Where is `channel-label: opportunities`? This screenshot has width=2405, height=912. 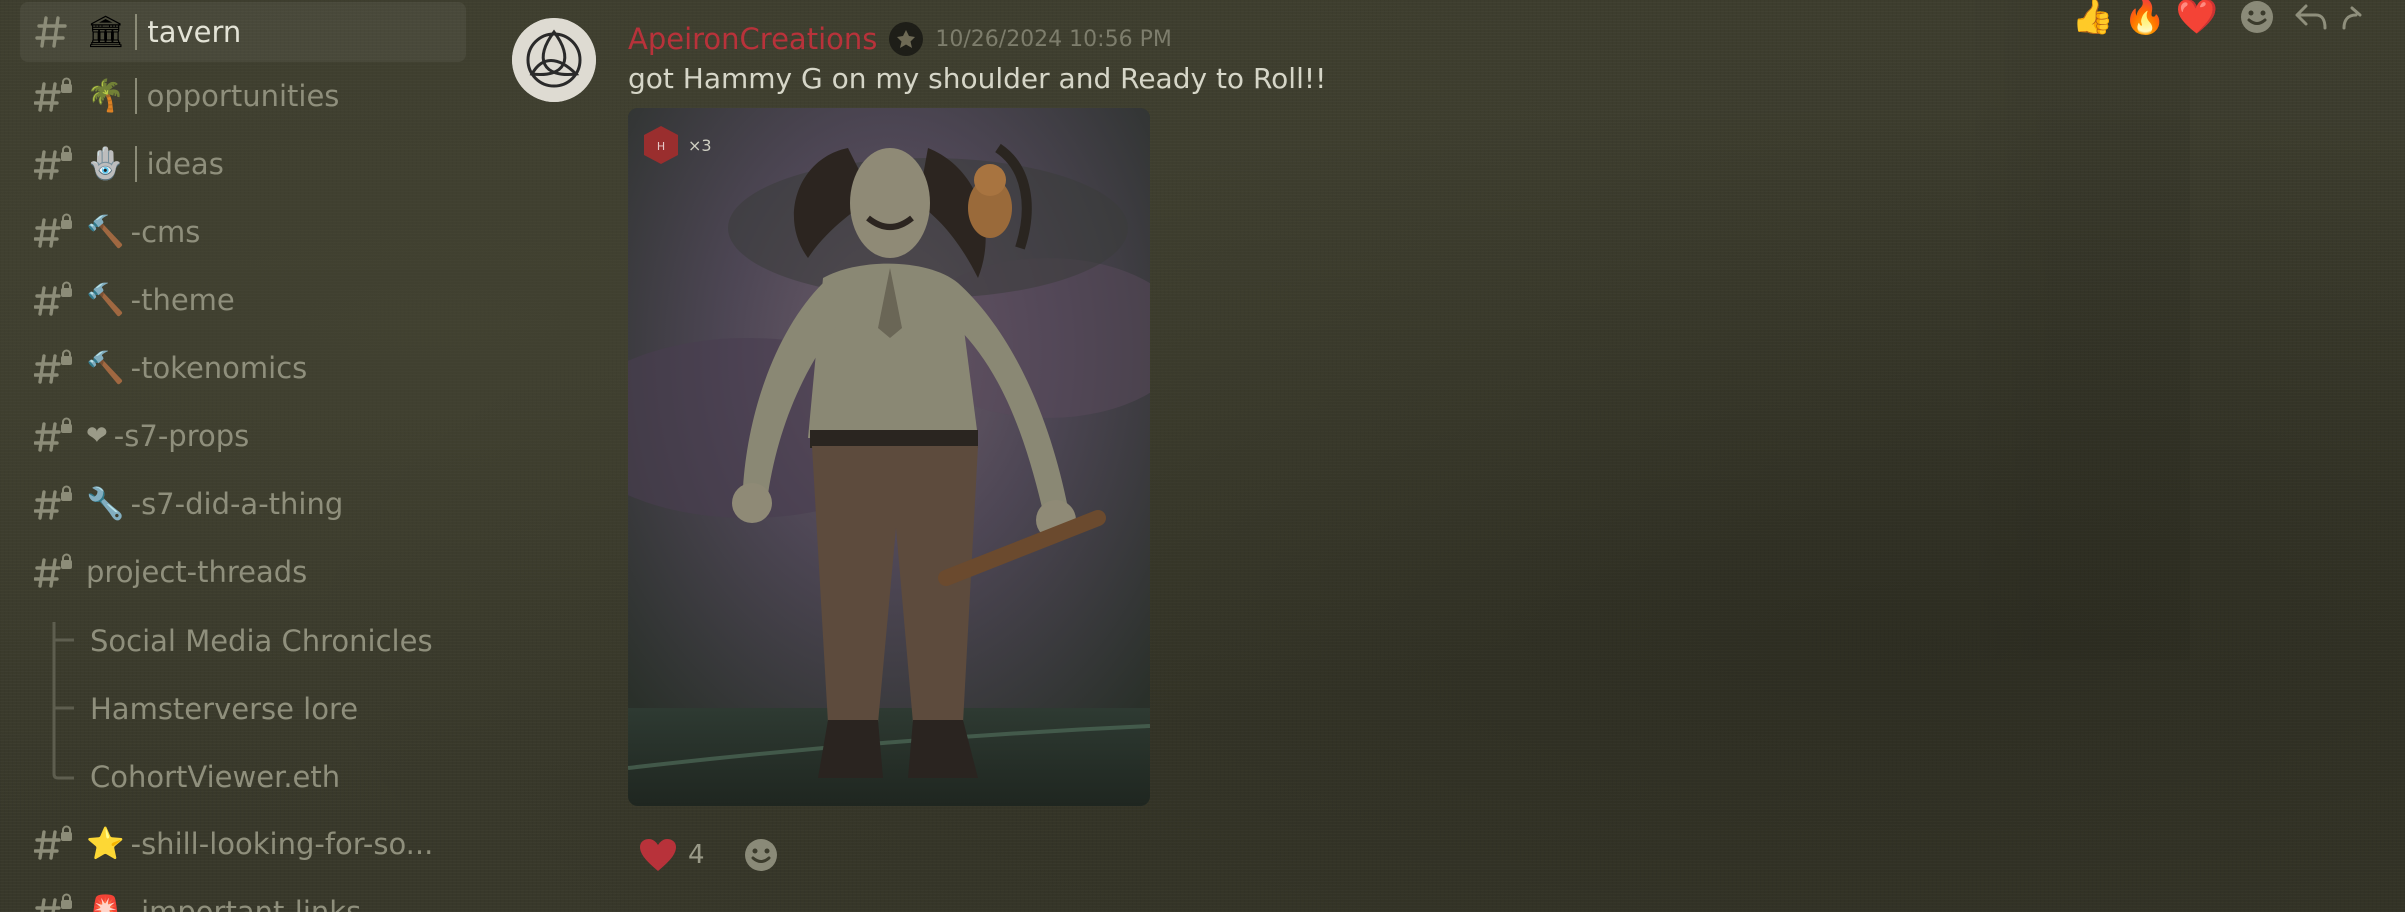 channel-label: opportunities is located at coordinates (243, 96).